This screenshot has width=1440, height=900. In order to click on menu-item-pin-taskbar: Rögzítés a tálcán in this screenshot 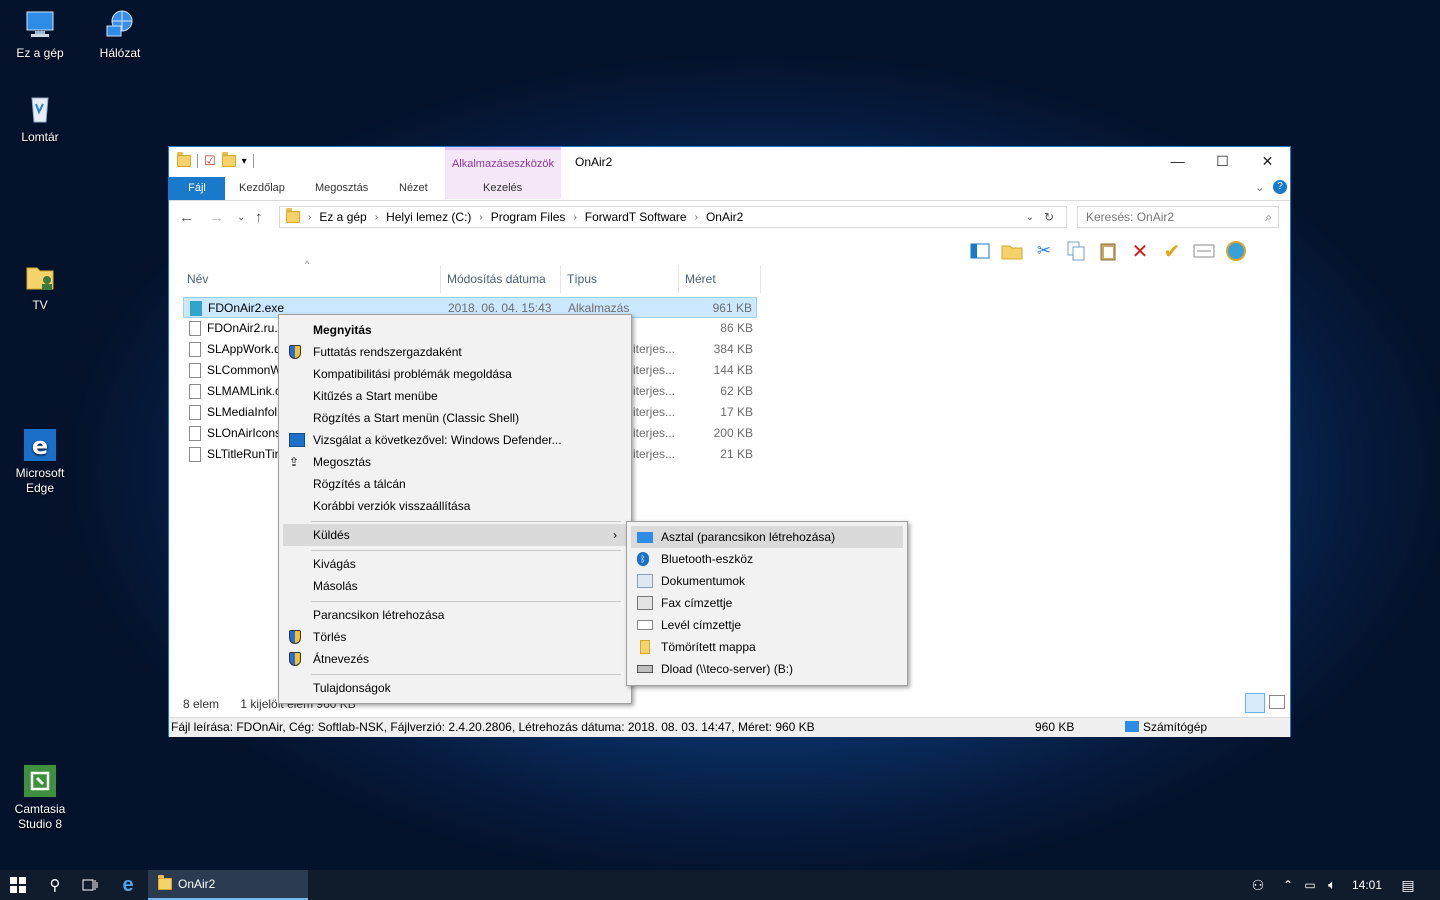, I will do `click(455, 484)`.